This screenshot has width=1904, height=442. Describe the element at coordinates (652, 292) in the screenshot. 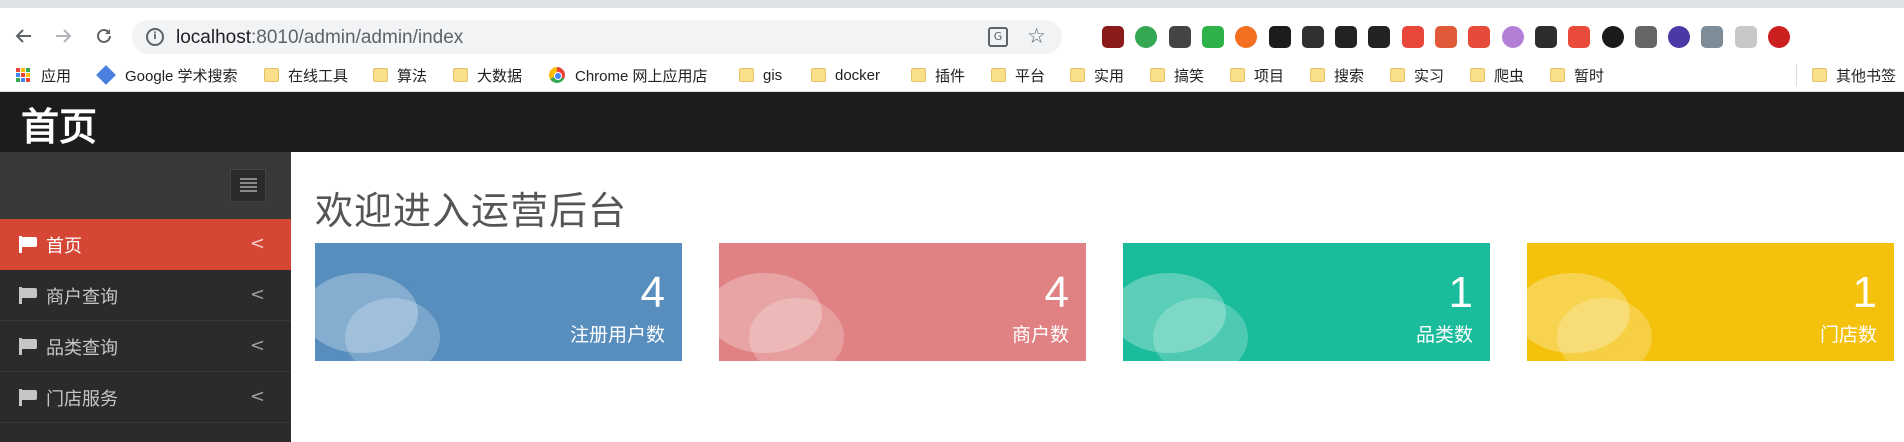

I see `stat-number: 4` at that location.